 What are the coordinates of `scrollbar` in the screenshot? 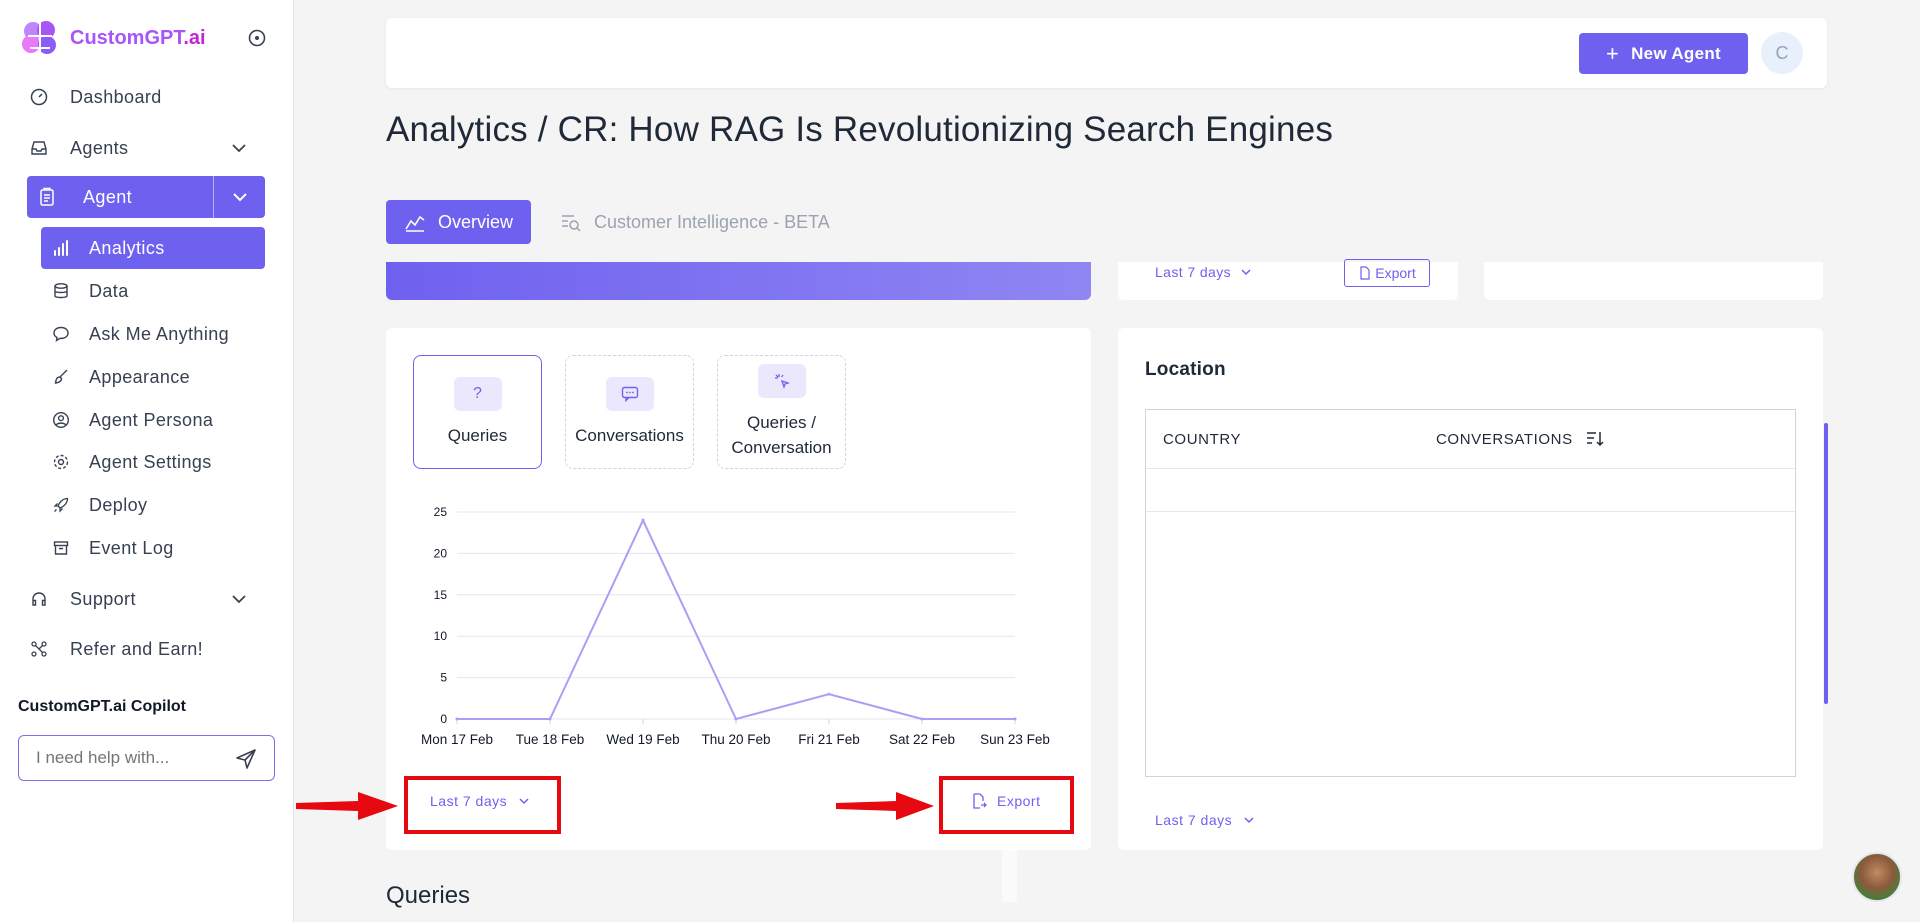 It's located at (1826, 563).